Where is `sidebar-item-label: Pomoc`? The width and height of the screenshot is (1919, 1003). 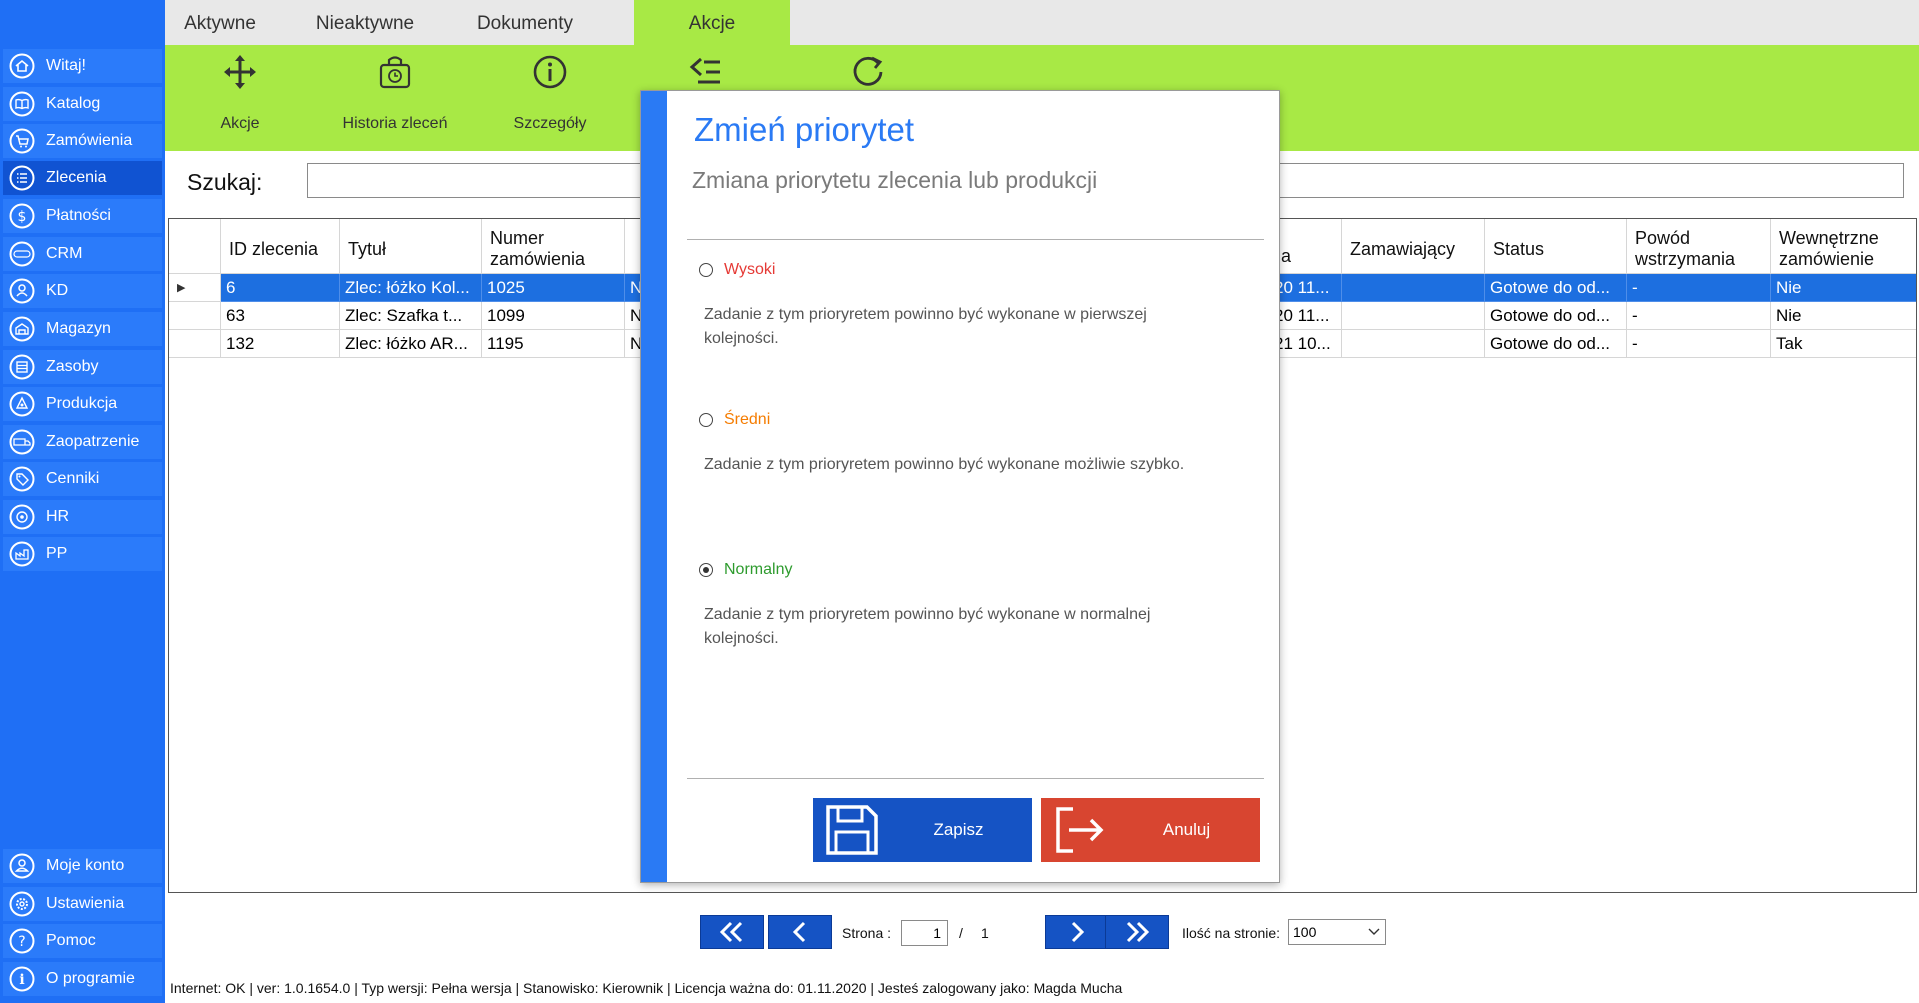
sidebar-item-label: Pomoc is located at coordinates (71, 940).